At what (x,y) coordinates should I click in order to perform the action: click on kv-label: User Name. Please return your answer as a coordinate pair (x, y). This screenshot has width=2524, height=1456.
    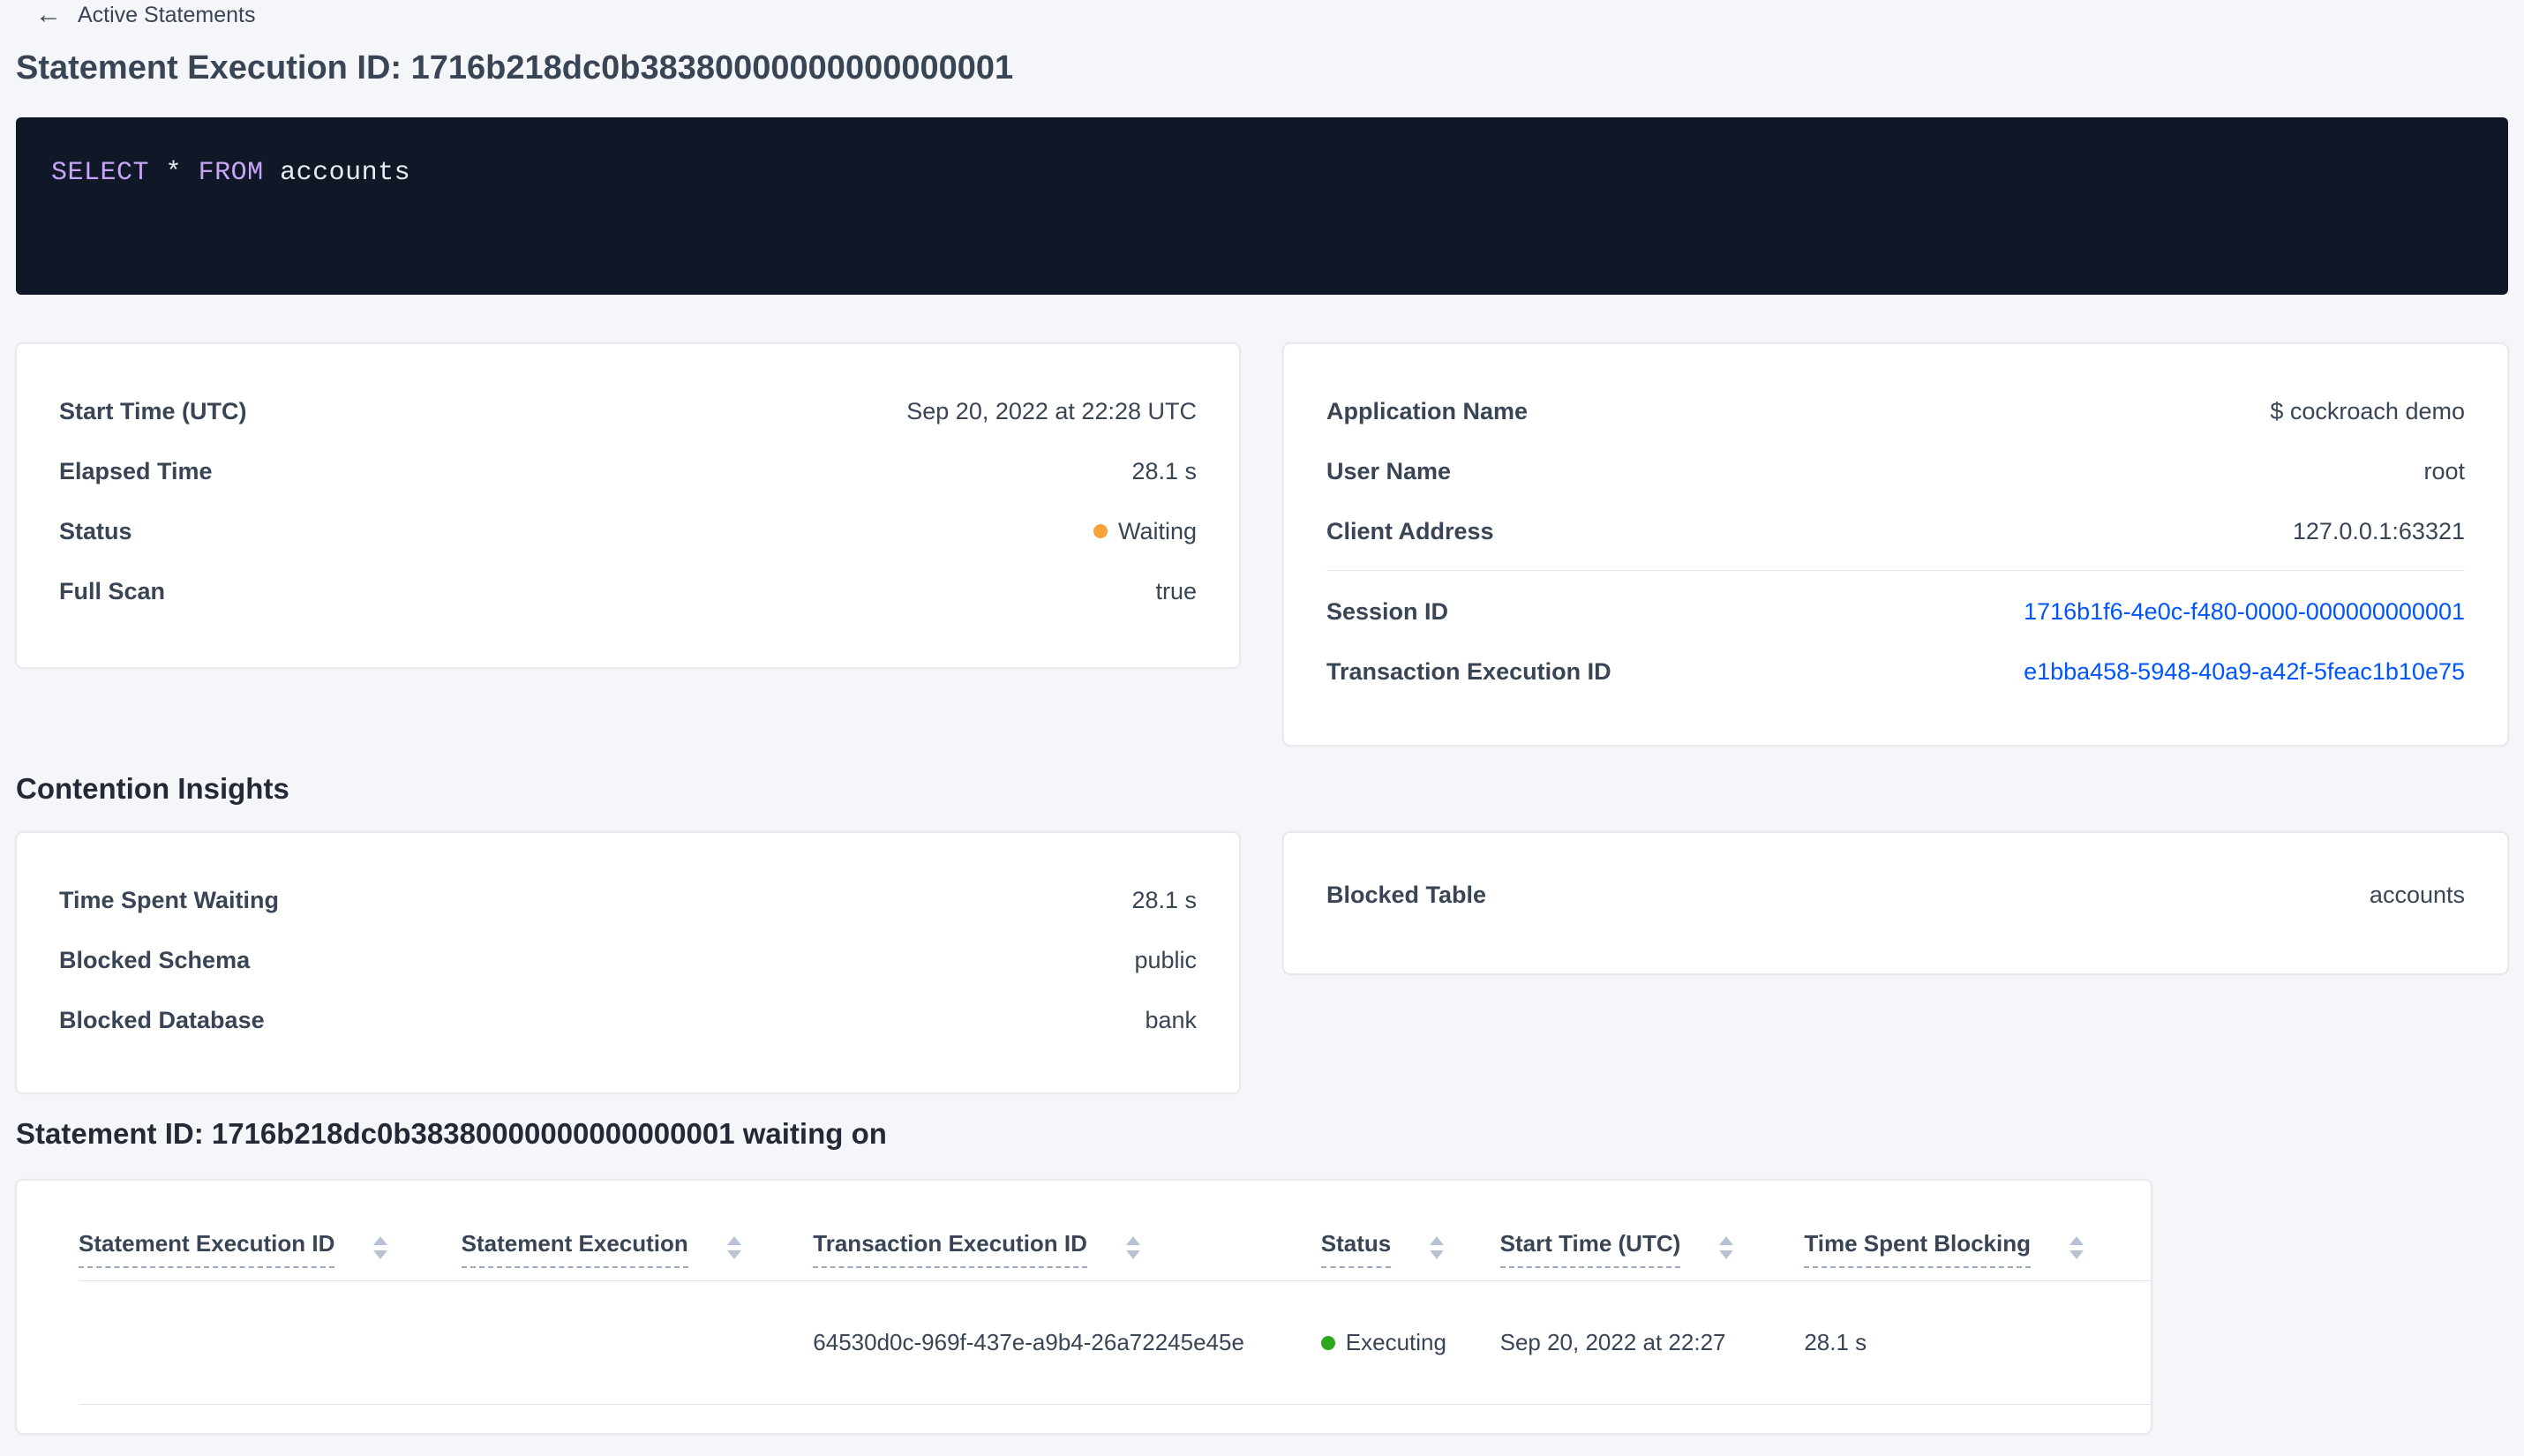
    Looking at the image, I should click on (1389, 470).